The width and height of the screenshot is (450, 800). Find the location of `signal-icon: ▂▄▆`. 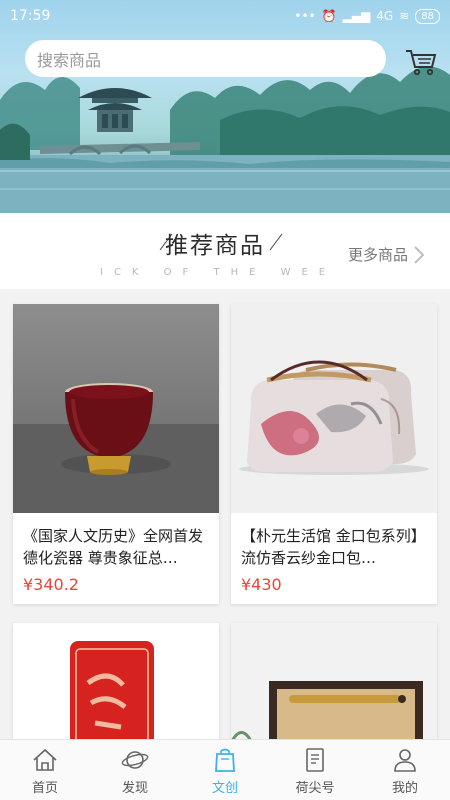

signal-icon: ▂▄▆ is located at coordinates (356, 16).